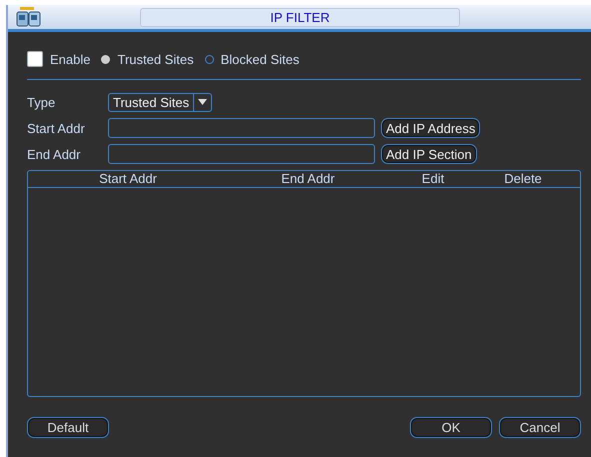 Image resolution: width=591 pixels, height=457 pixels. Describe the element at coordinates (160, 102) in the screenshot. I see `type-dropdown: Trusted Sites` at that location.